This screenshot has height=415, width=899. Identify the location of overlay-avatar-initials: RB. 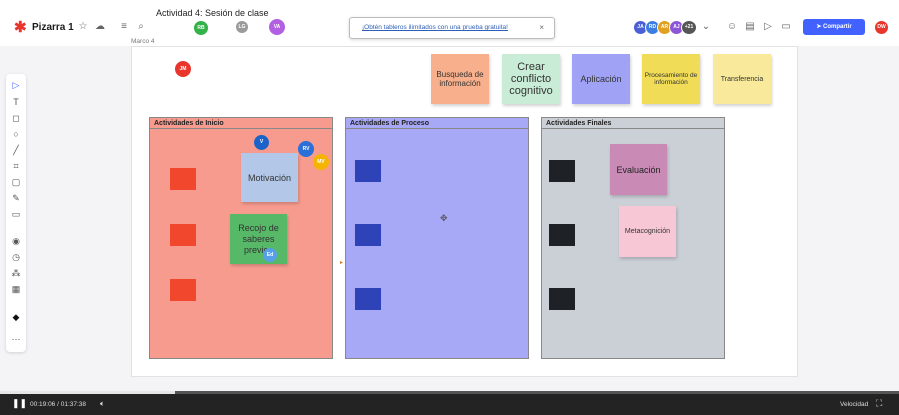
(201, 28).